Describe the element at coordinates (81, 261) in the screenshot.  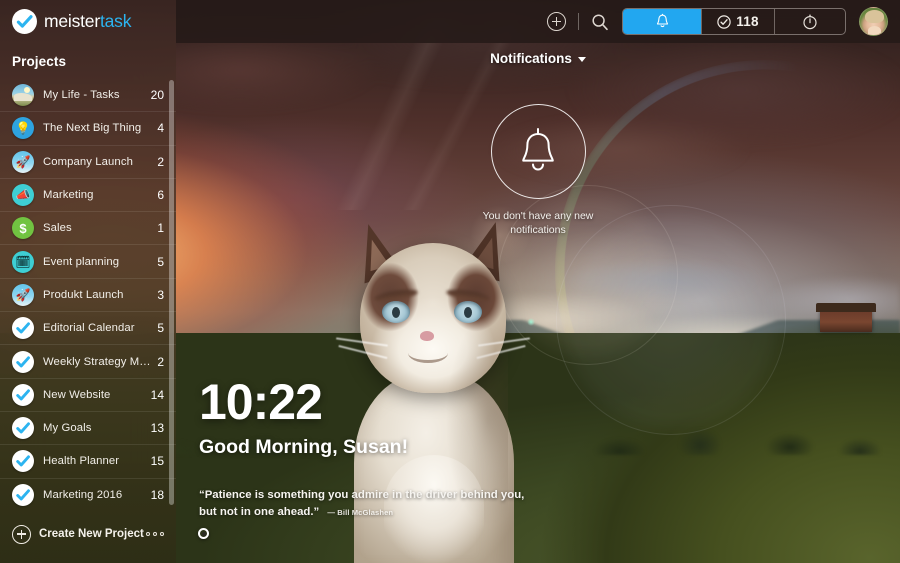
I see `project-name: Event planning` at that location.